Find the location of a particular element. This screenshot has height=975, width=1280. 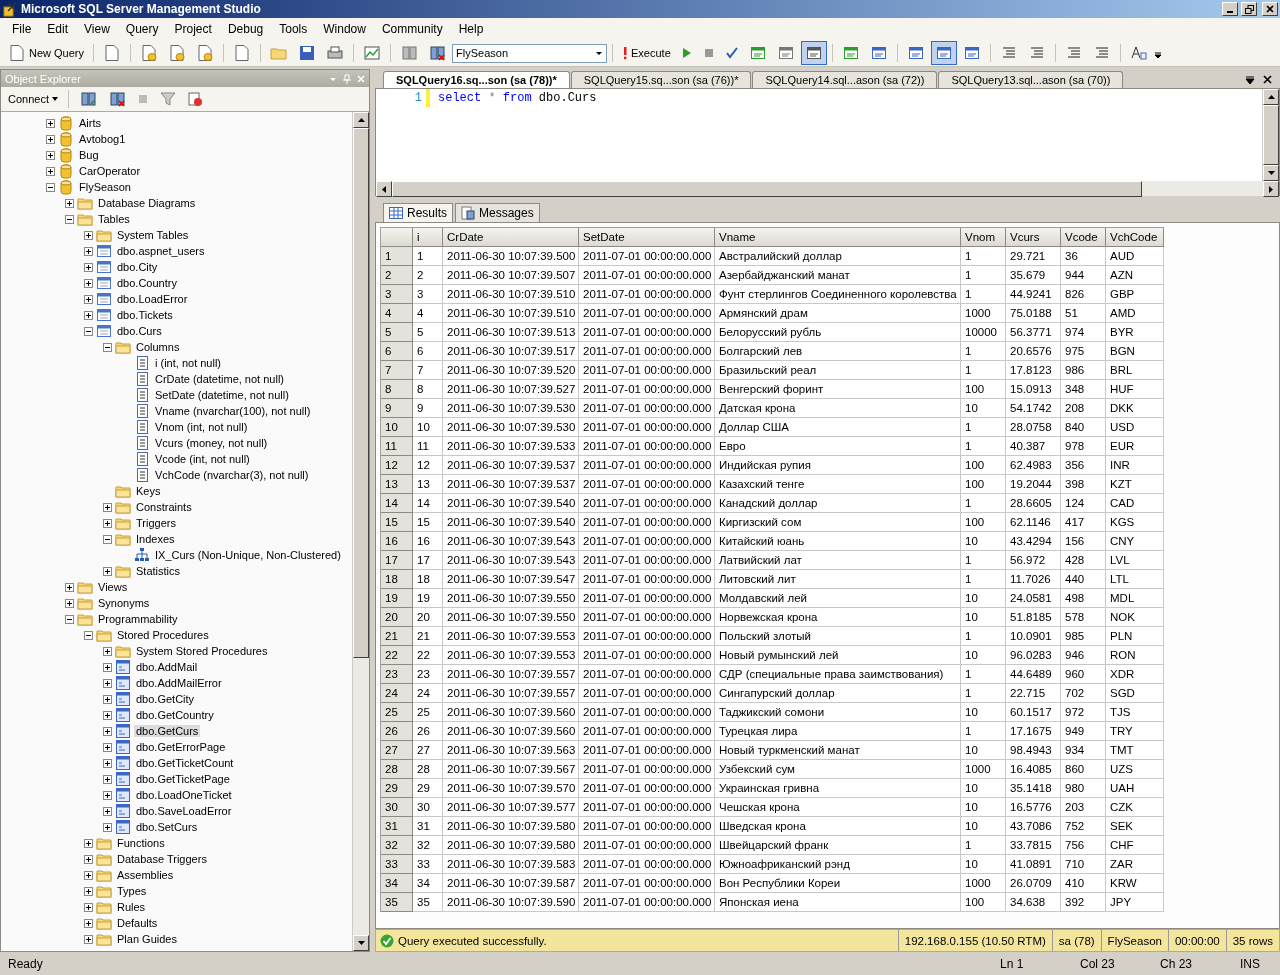

tree-item: dbo.GetTicketPage is located at coordinates (183, 779).